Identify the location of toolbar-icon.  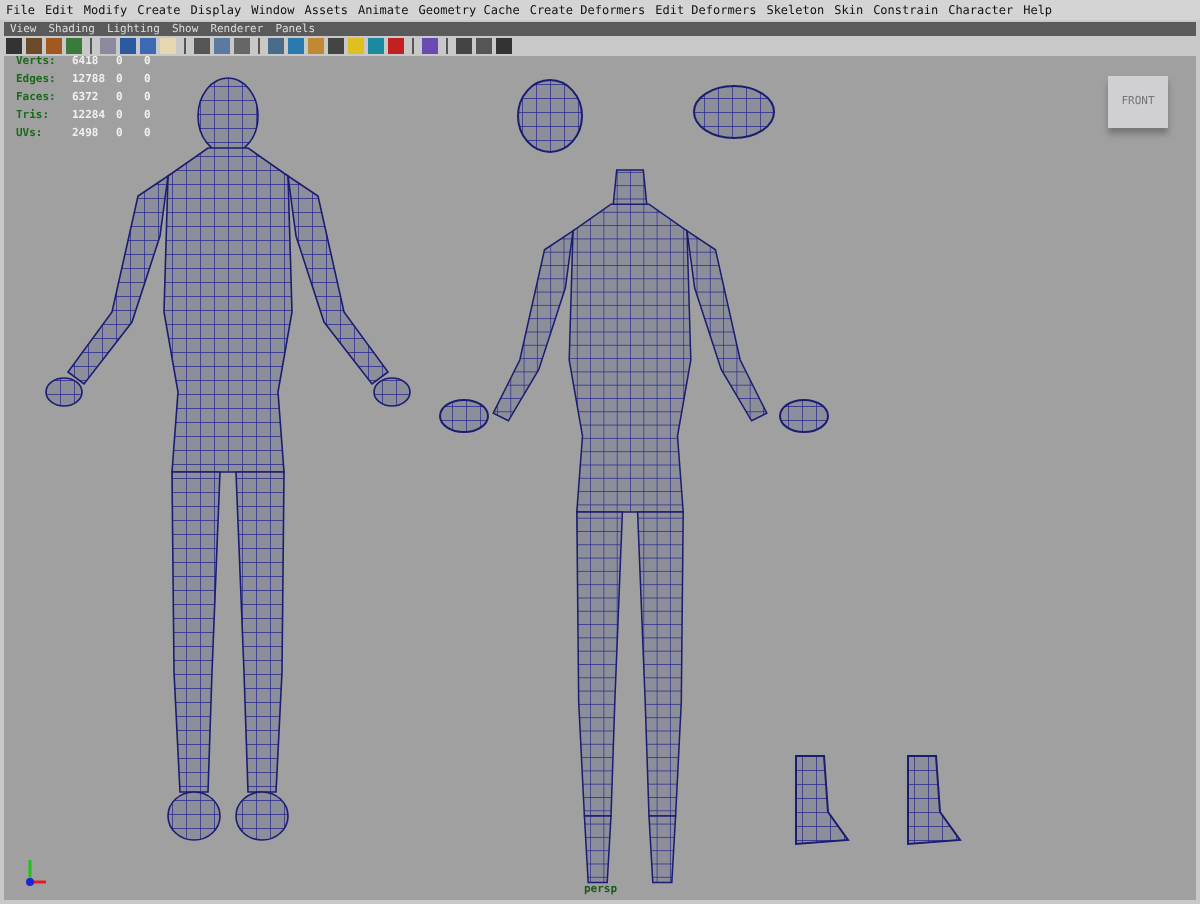
(430, 46).